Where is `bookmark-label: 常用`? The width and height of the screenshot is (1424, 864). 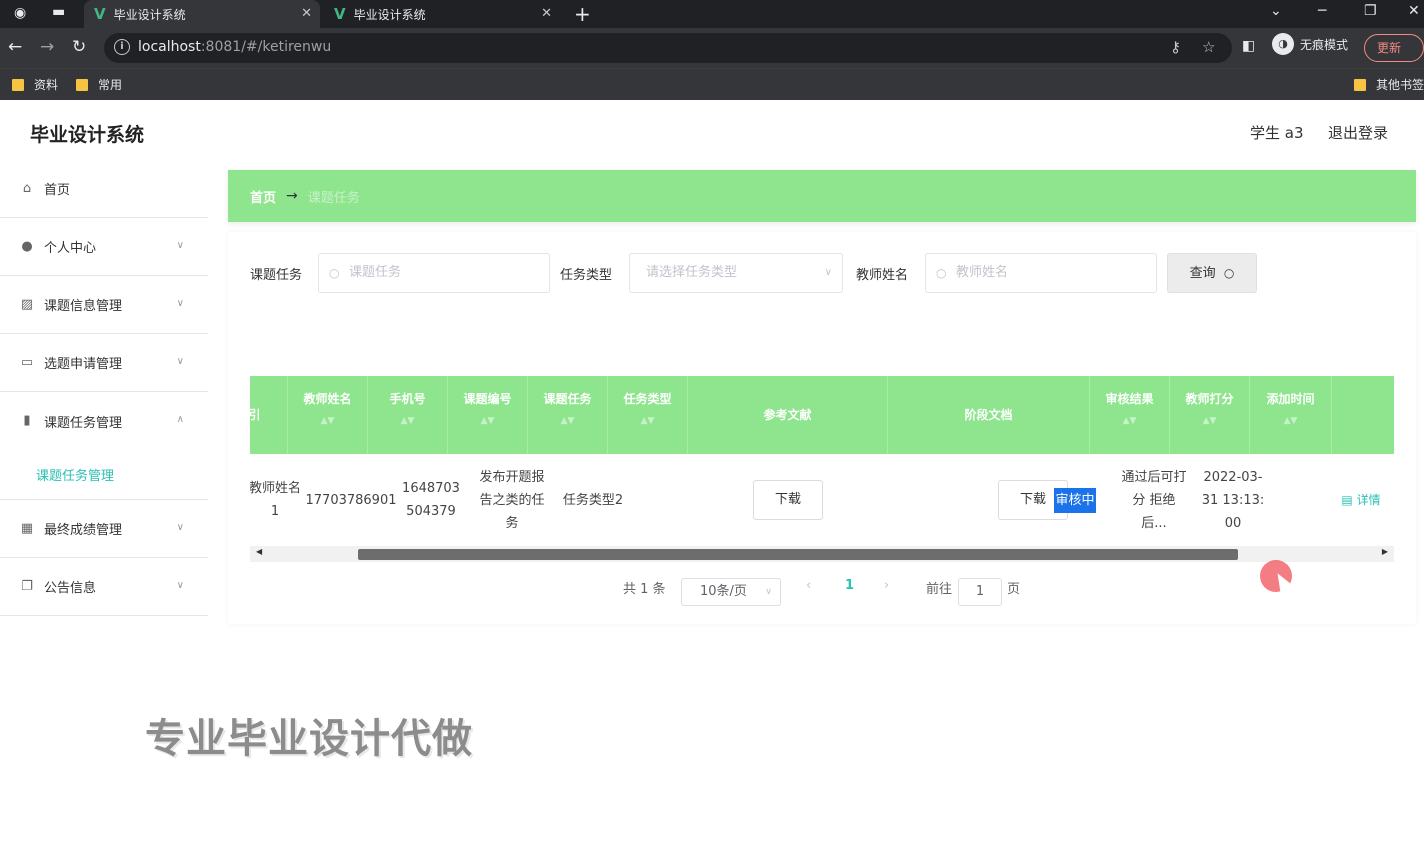 bookmark-label: 常用 is located at coordinates (110, 85).